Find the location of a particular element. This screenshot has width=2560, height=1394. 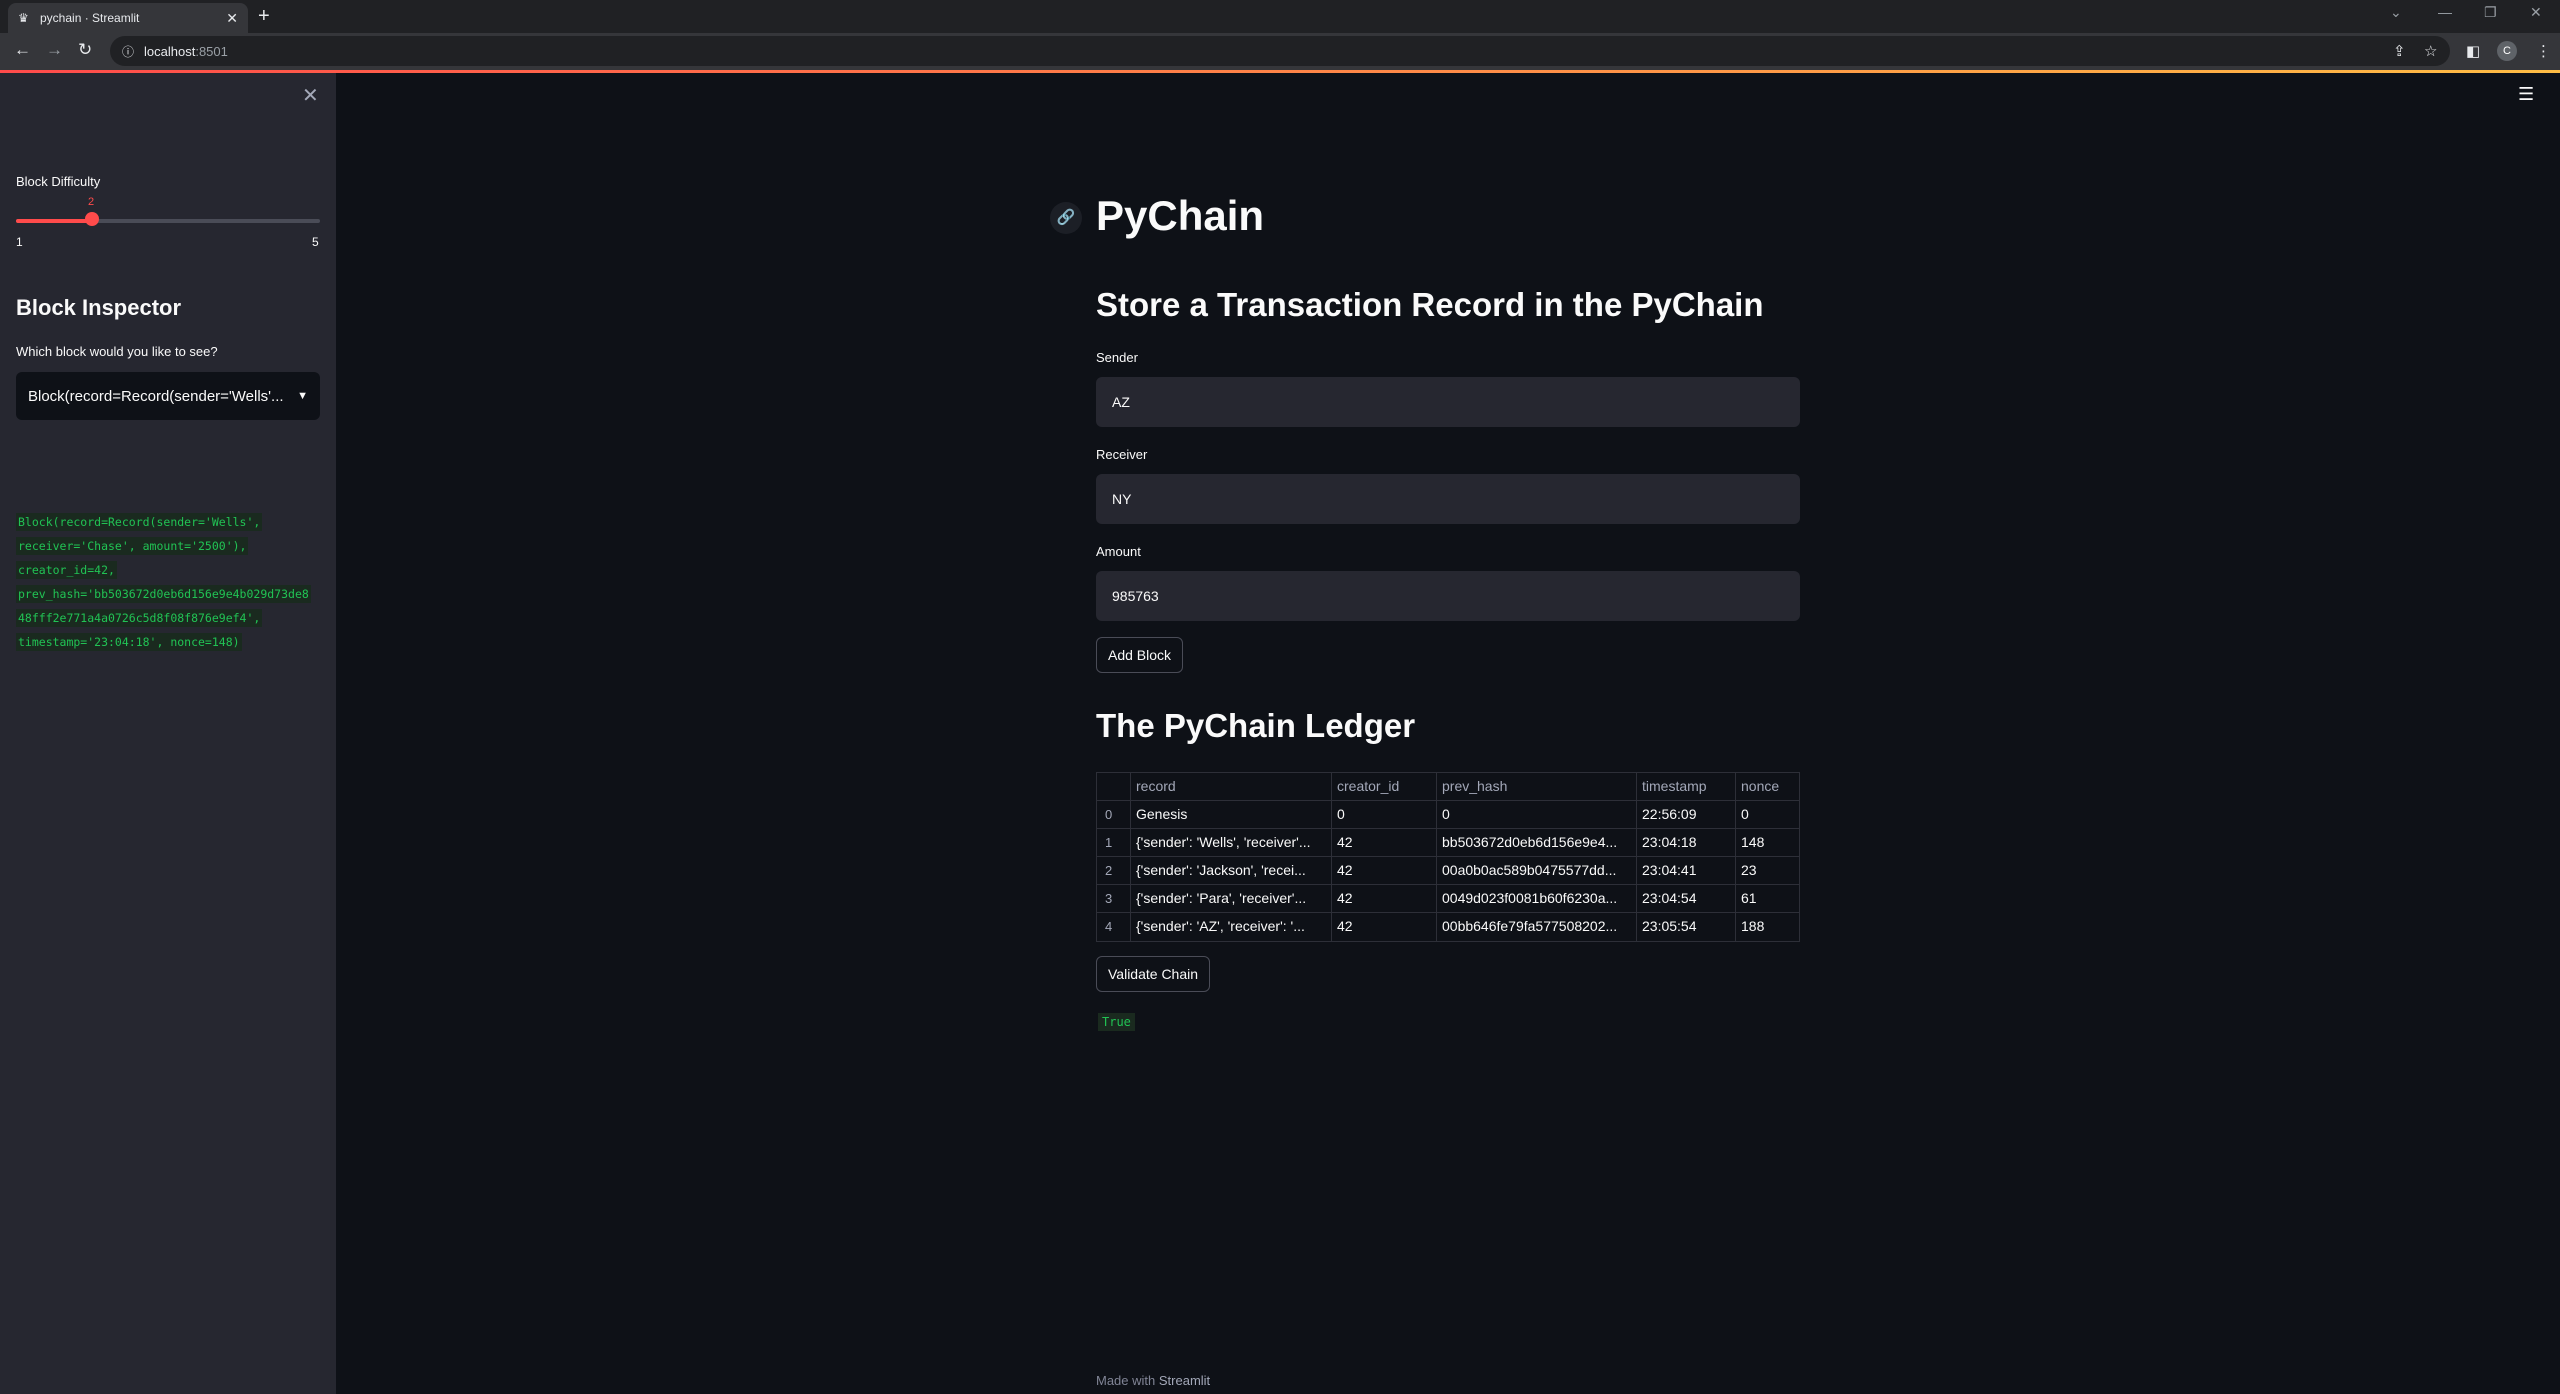

profile-avatar: C is located at coordinates (2507, 51).